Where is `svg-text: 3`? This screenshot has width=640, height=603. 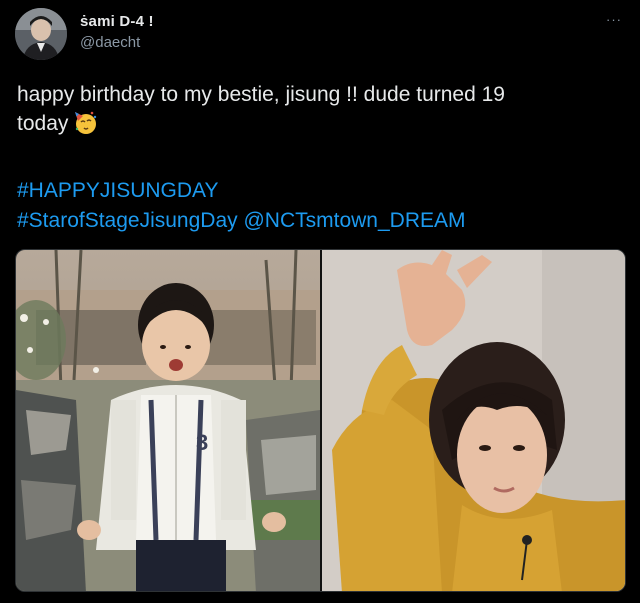
svg-text: 3 is located at coordinates (202, 442).